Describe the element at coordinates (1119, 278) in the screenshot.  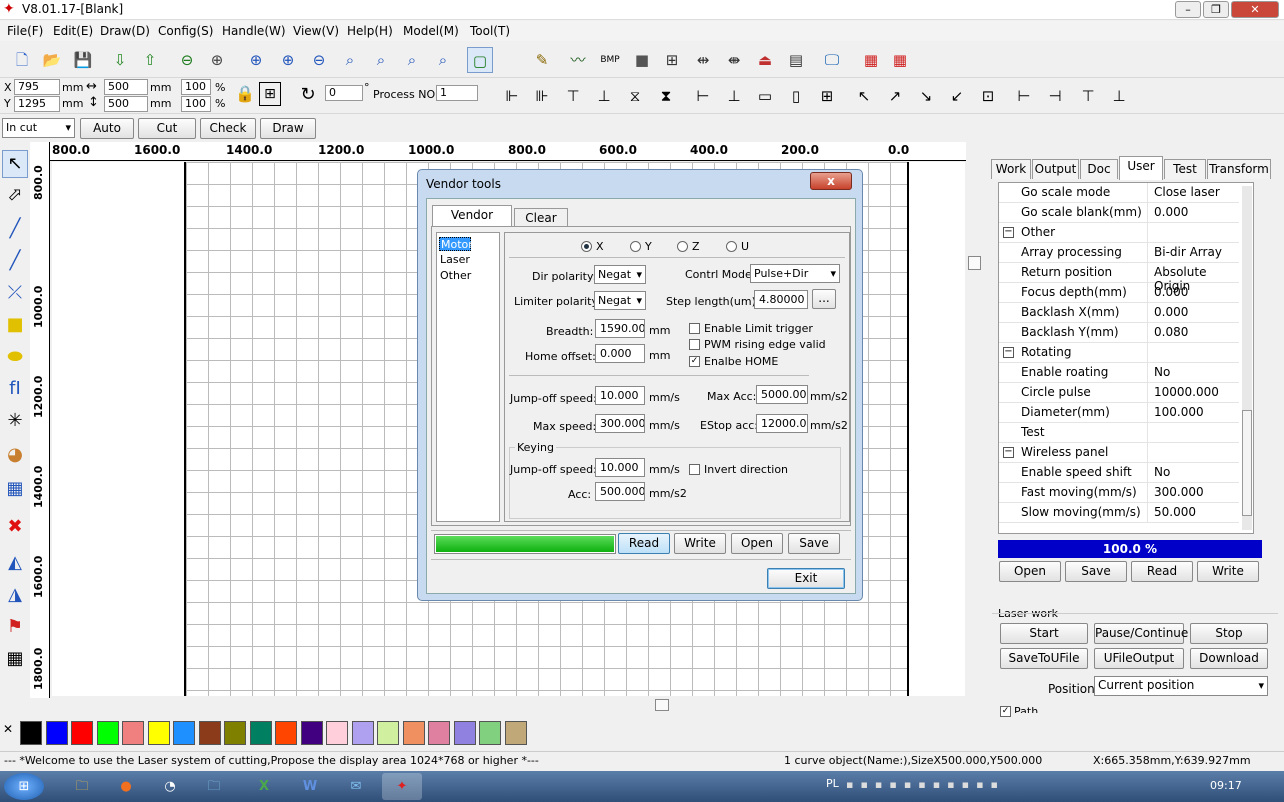
I see `property-row: Return position Absolute Origin` at that location.